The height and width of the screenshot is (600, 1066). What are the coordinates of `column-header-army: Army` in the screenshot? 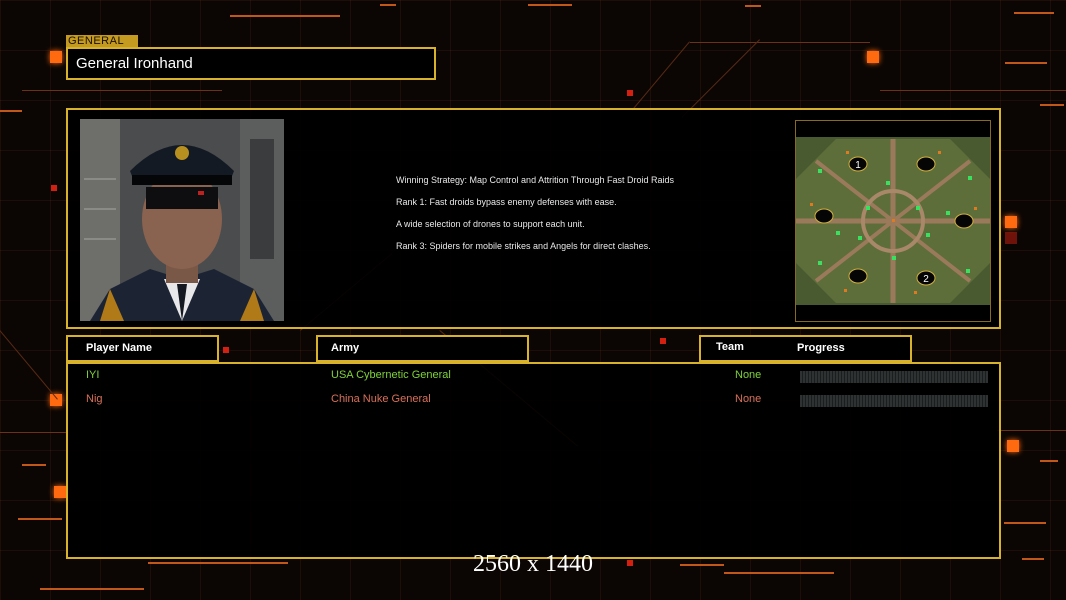 It's located at (422, 348).